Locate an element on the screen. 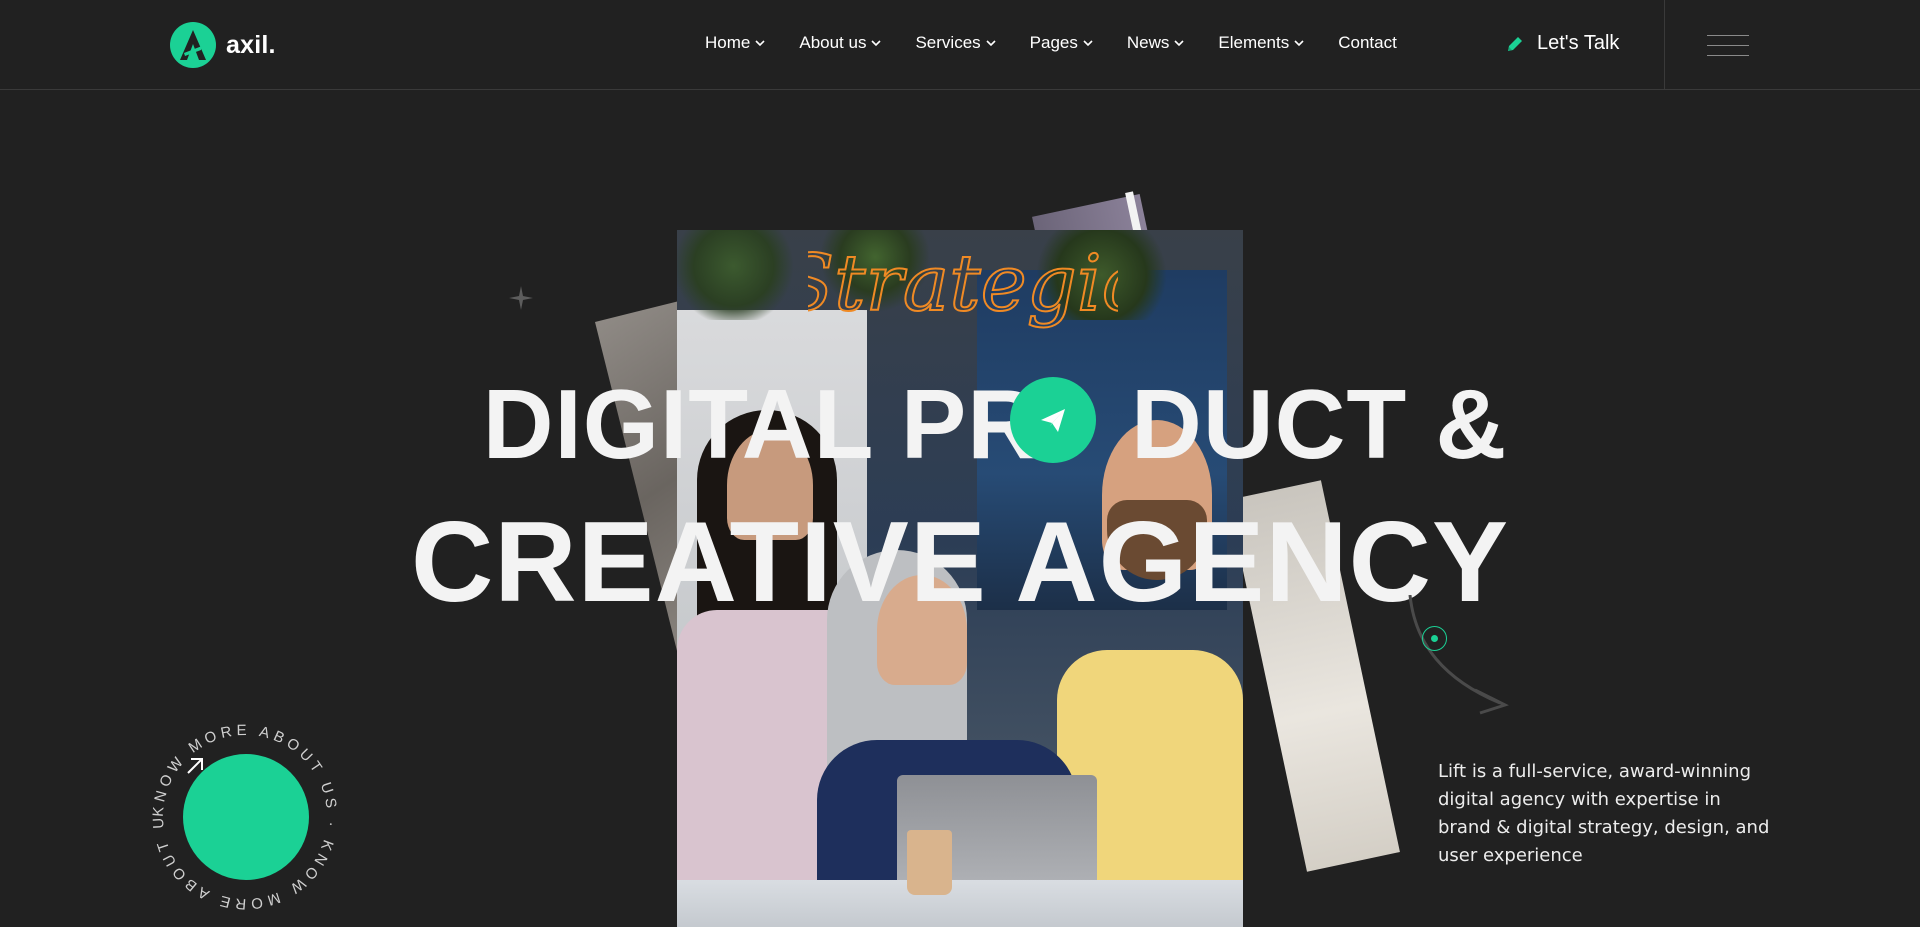  headline-part-b: DUCT & is located at coordinates (1319, 424).